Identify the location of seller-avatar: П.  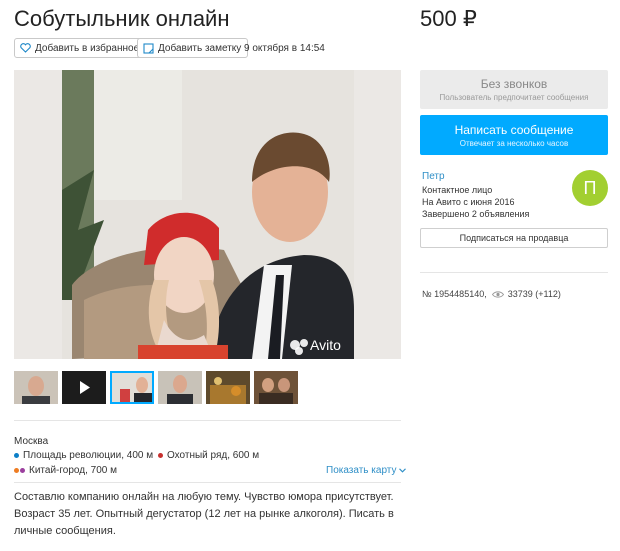
(590, 188).